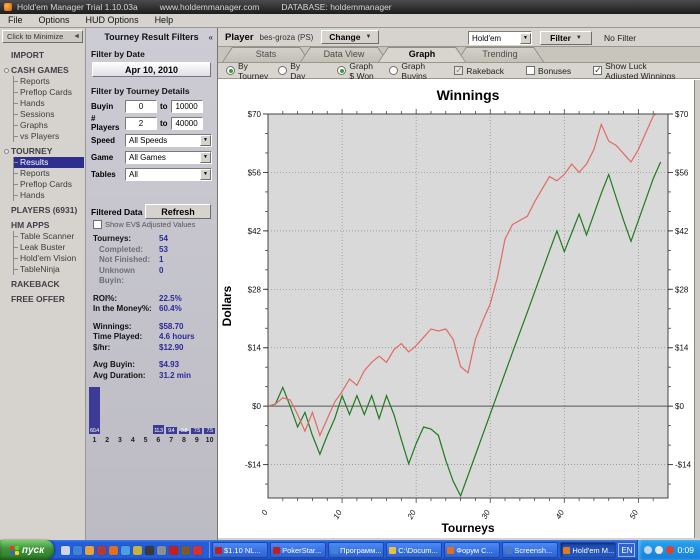 The image size is (700, 560). I want to click on expand-bullet-icon, so click(6, 151).